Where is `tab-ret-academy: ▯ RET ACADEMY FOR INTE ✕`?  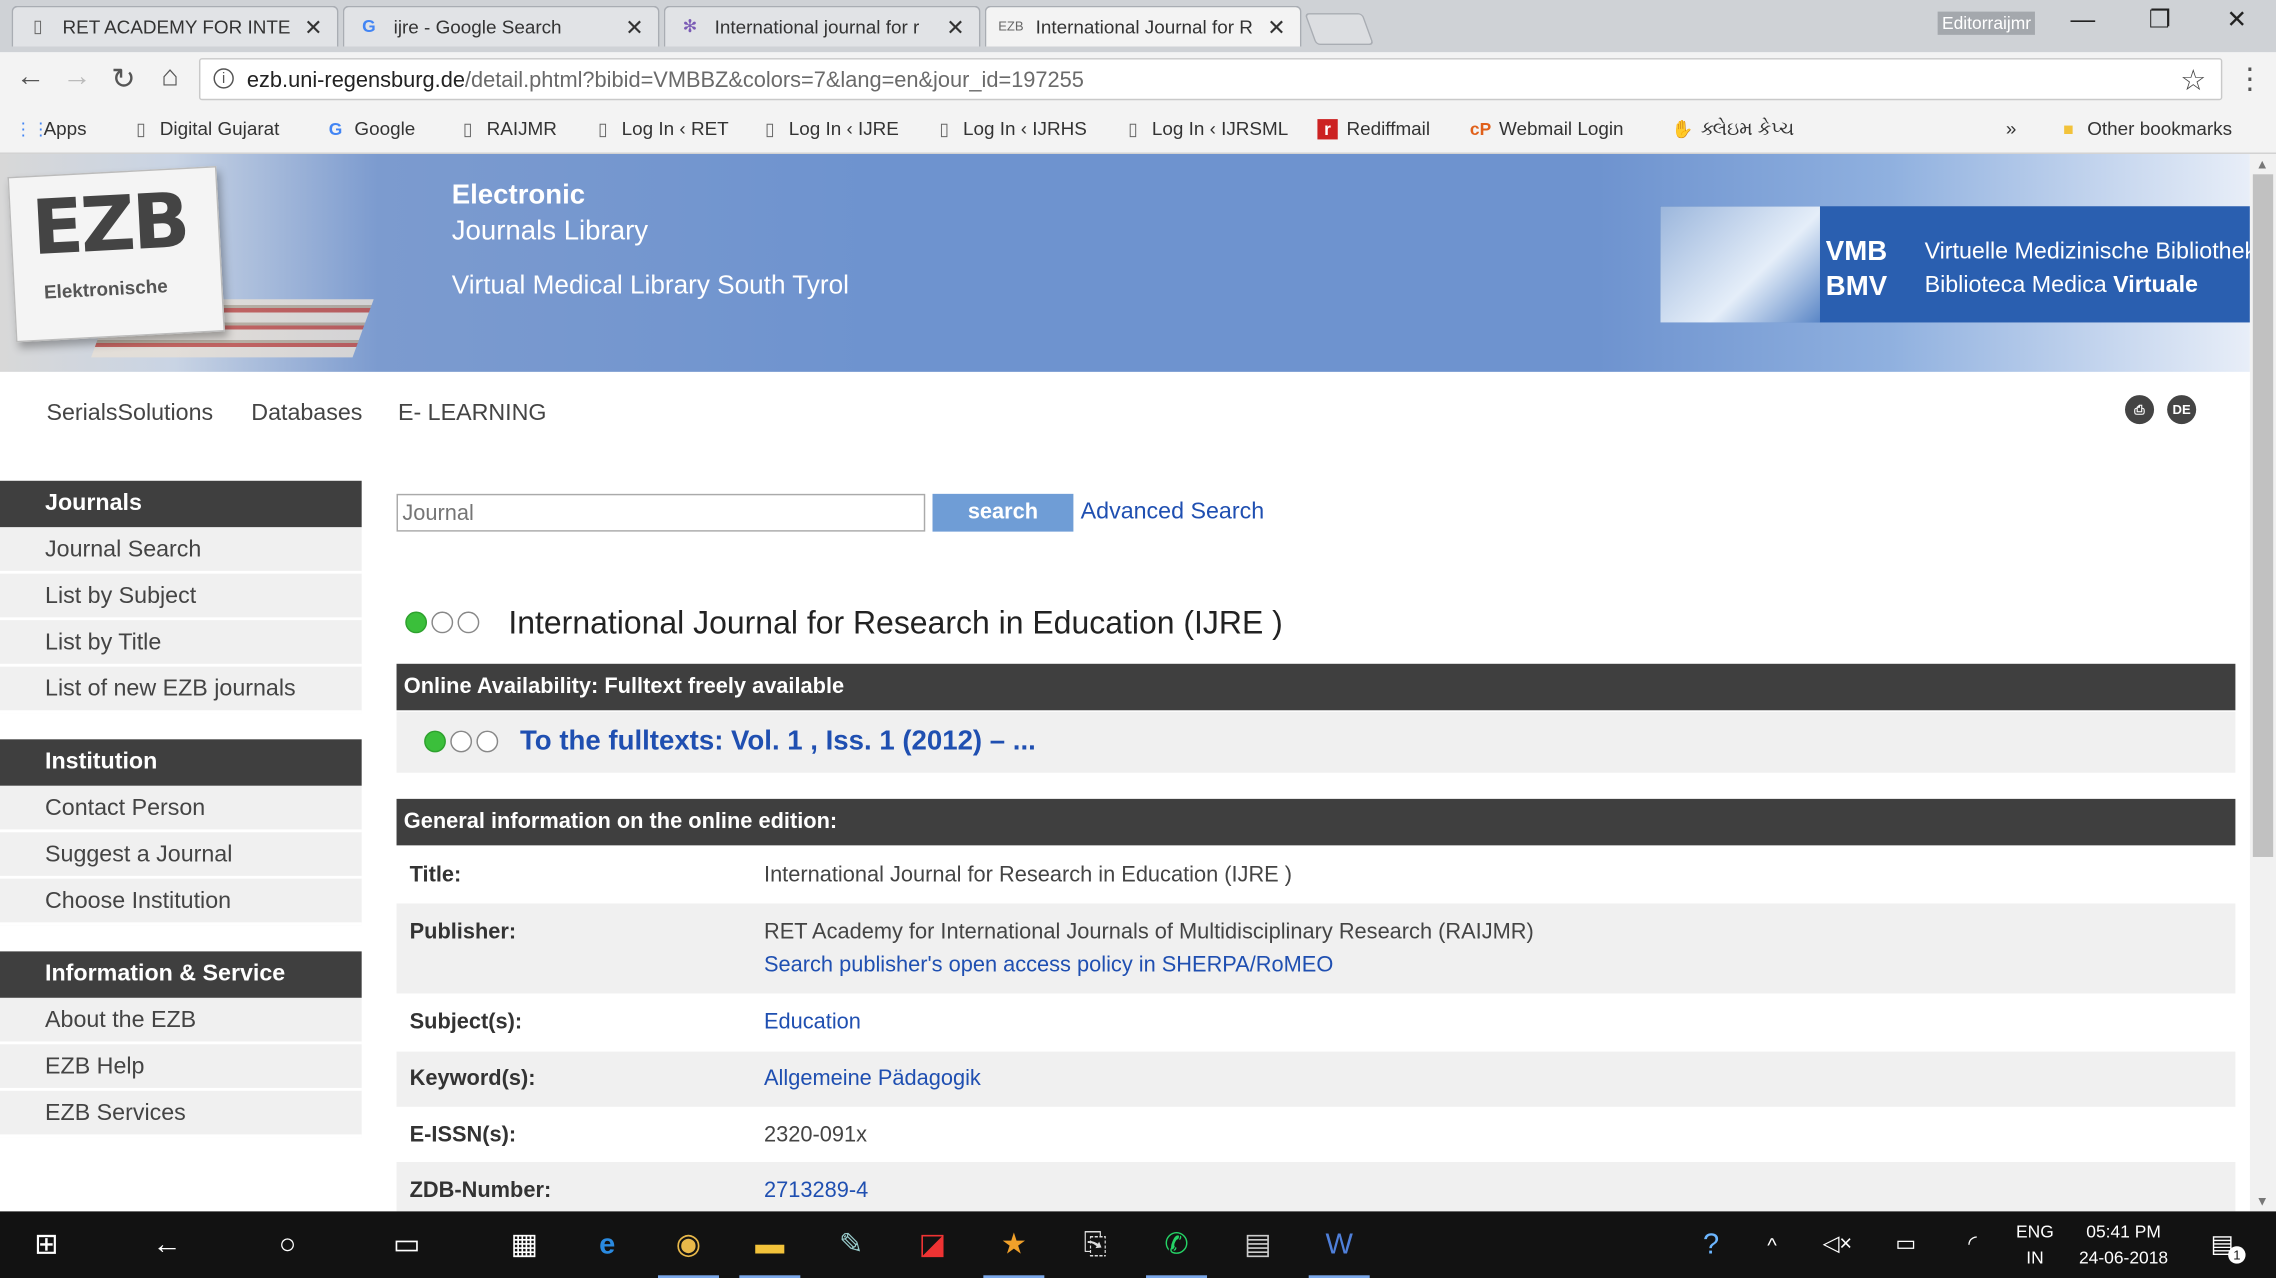 tab-ret-academy: ▯ RET ACADEMY FOR INTE ✕ is located at coordinates (175, 26).